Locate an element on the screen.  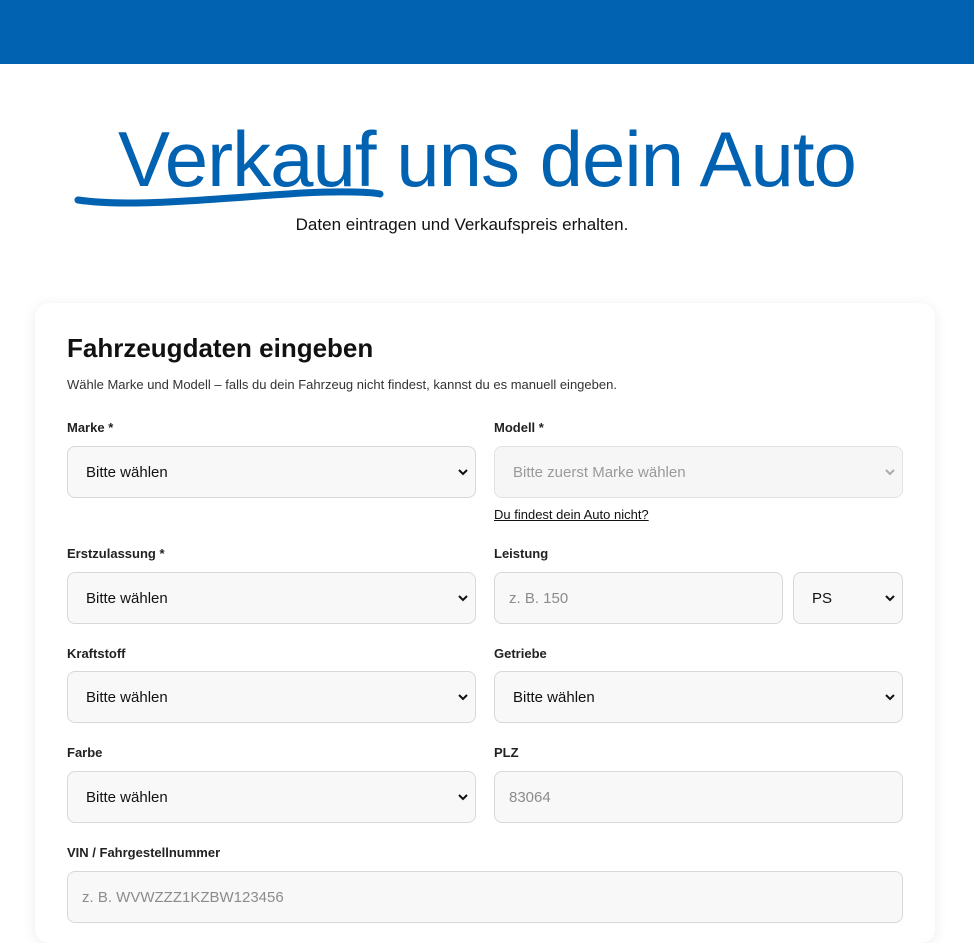
farbe-label: Farbe is located at coordinates (85, 752).